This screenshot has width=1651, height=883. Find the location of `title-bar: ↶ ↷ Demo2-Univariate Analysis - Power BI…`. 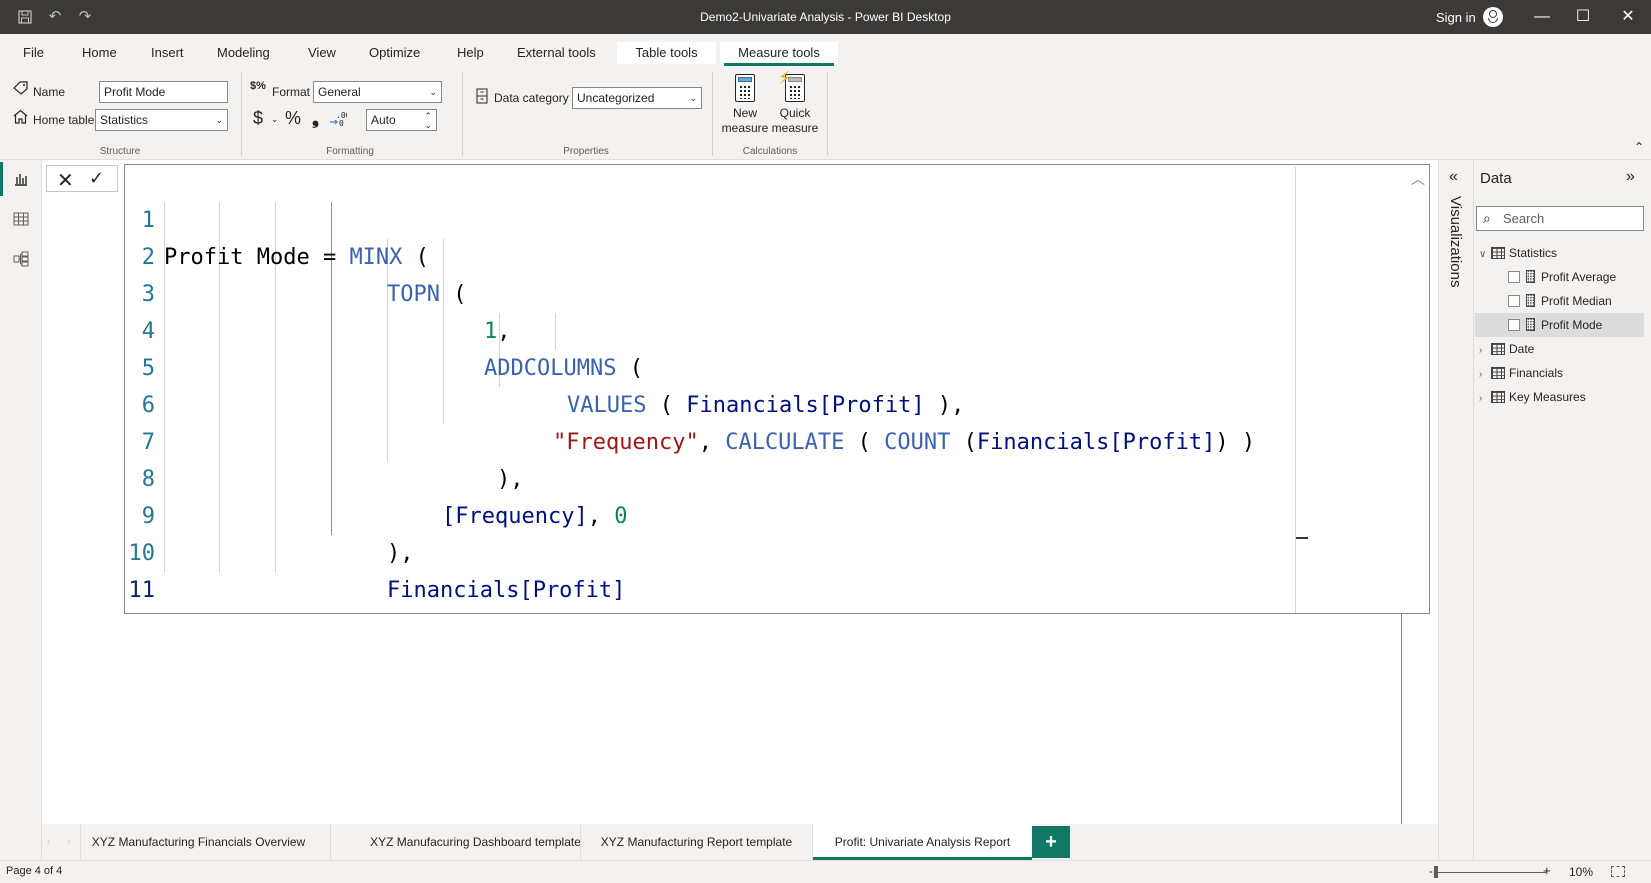

title-bar: ↶ ↷ Demo2-Univariate Analysis - Power BI… is located at coordinates (825, 17).